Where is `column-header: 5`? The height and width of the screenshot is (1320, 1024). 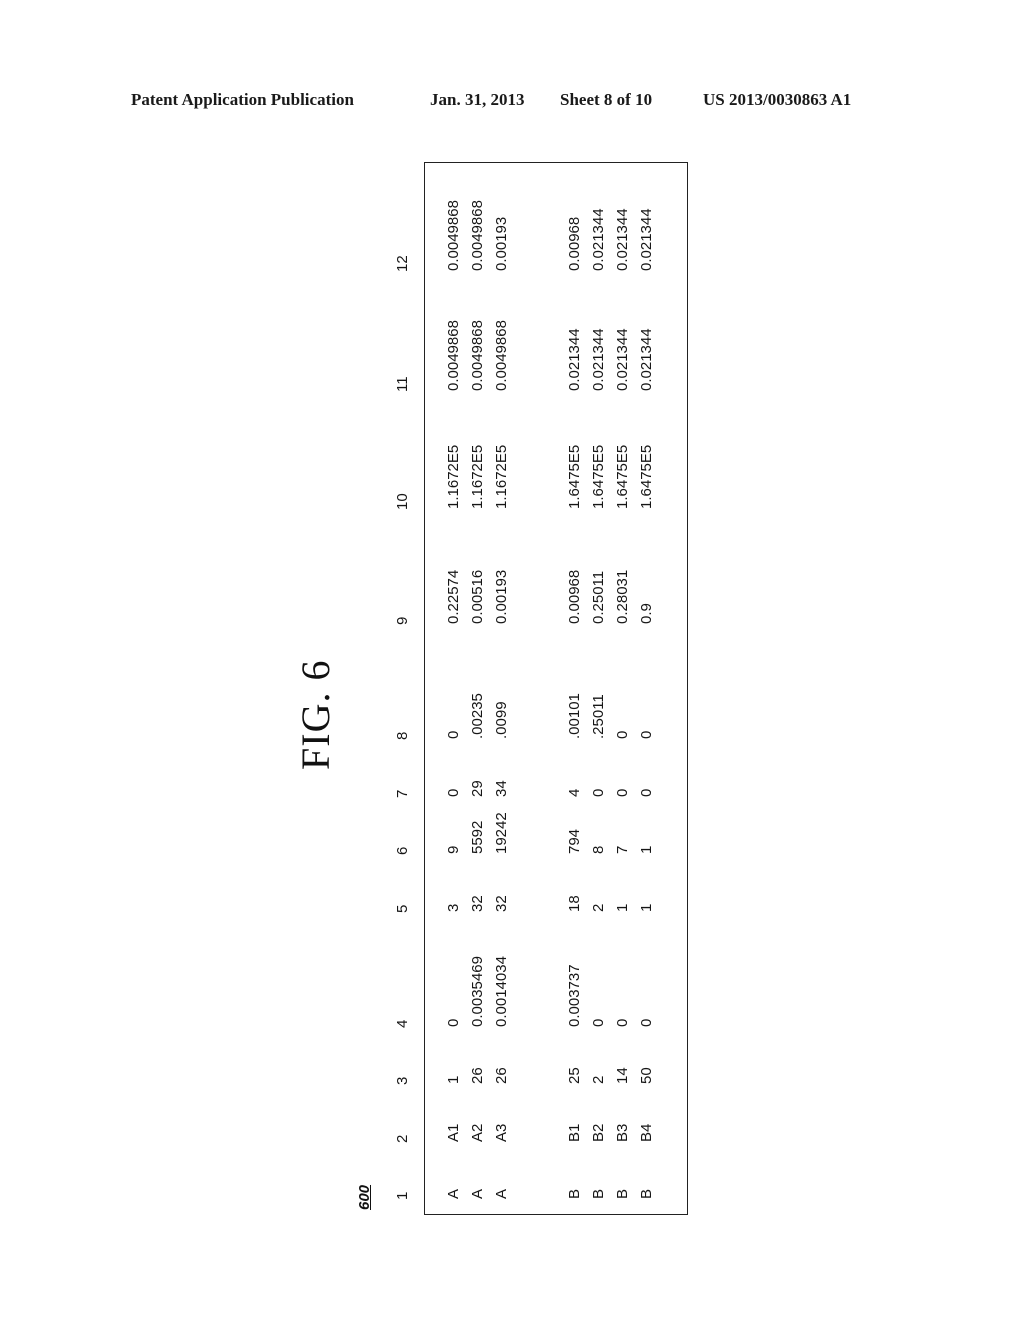
column-header: 5 is located at coordinates (402, 908).